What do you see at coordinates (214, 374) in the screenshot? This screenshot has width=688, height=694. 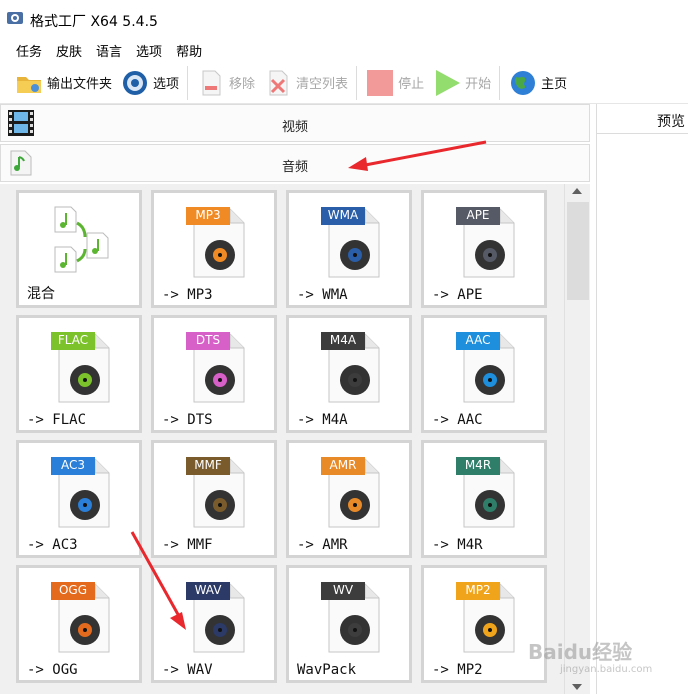 I see `format-tile-dts: DTS -> DTS` at bounding box center [214, 374].